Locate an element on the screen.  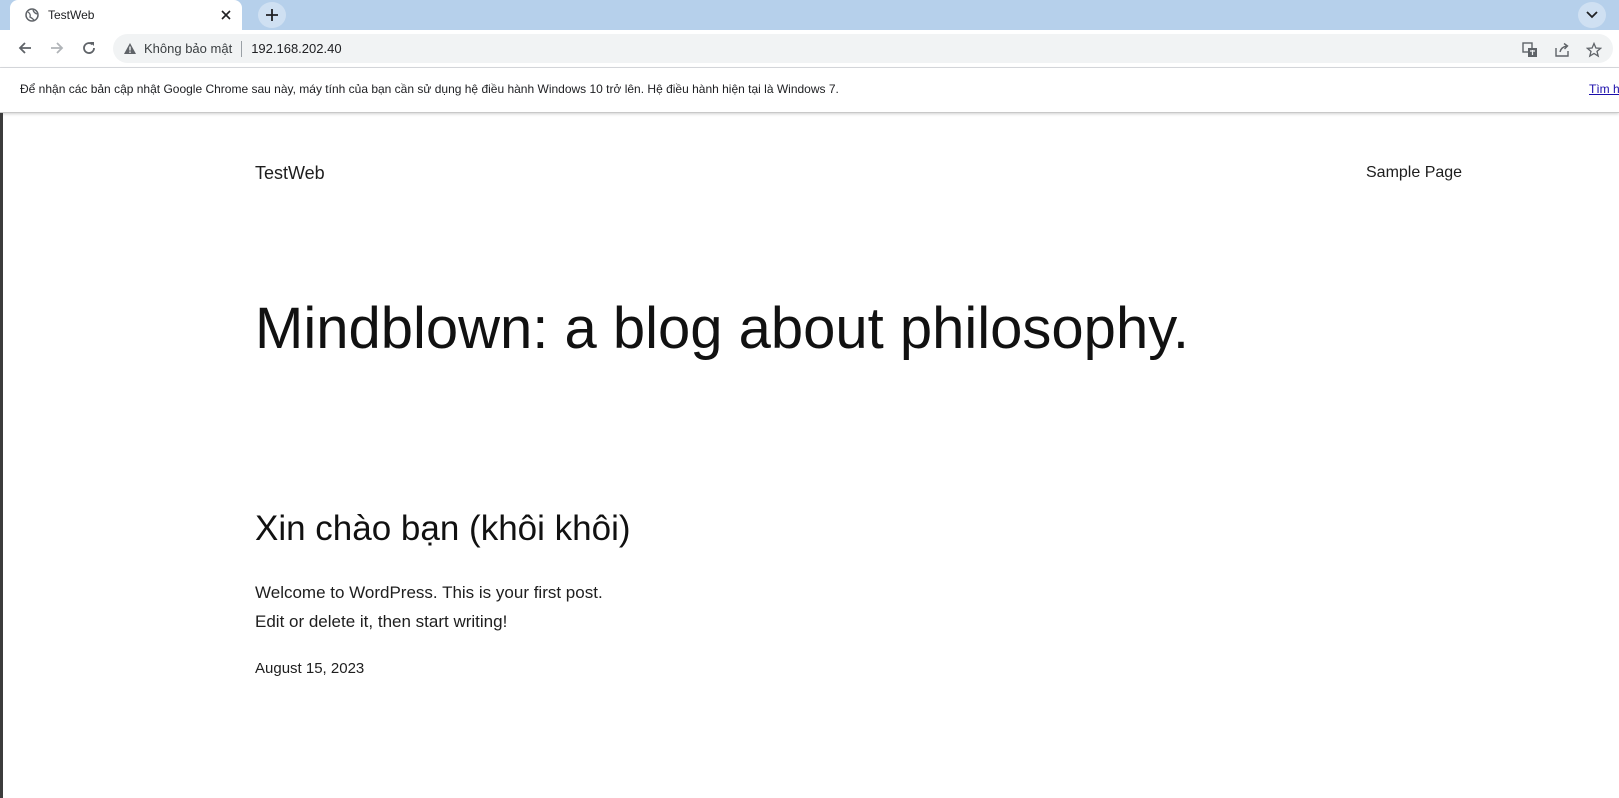
share-icon is located at coordinates (1562, 50).